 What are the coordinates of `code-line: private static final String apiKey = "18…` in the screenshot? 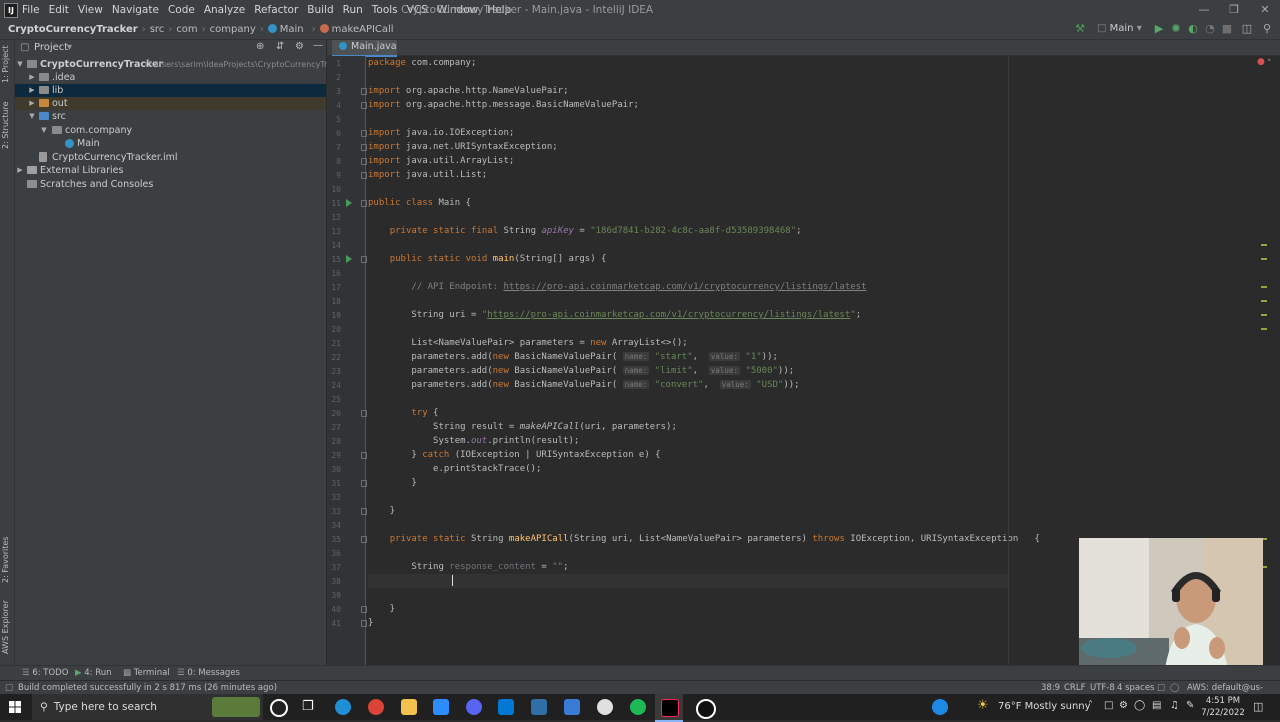 It's located at (688, 231).